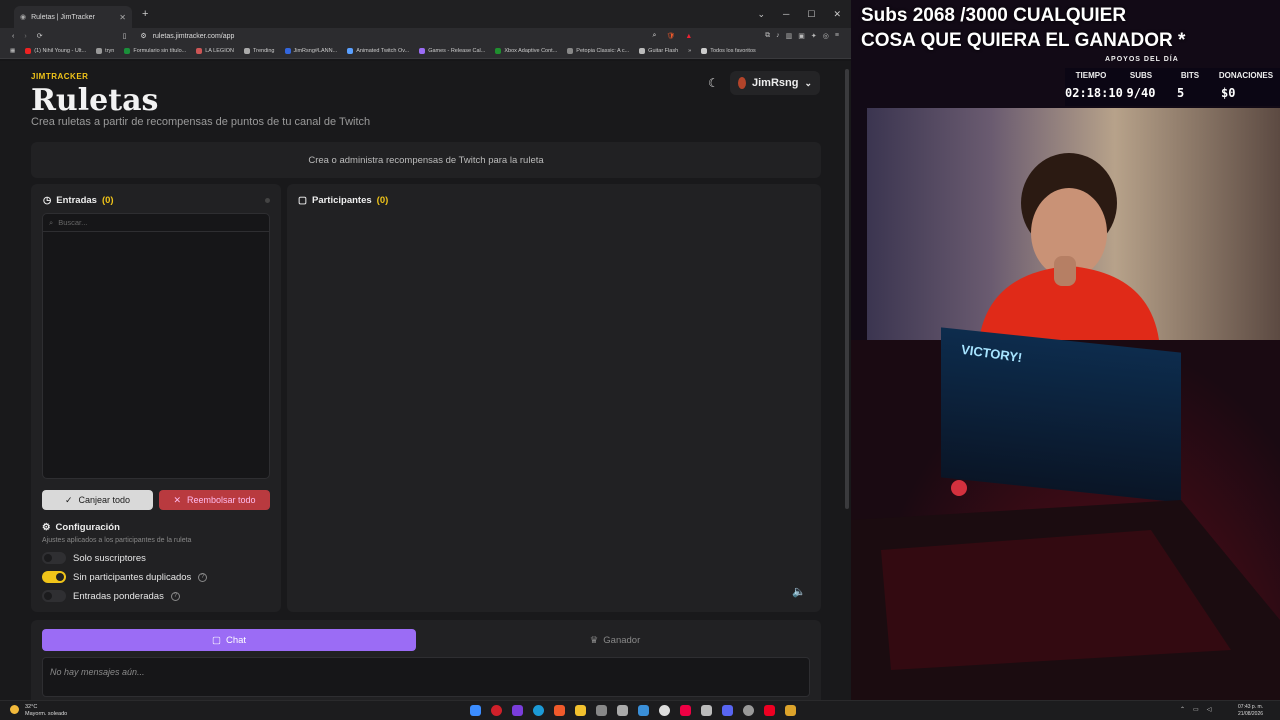 This screenshot has width=1280, height=720. Describe the element at coordinates (1251, 714) in the screenshot. I see `date: 21/08/2026` at that location.